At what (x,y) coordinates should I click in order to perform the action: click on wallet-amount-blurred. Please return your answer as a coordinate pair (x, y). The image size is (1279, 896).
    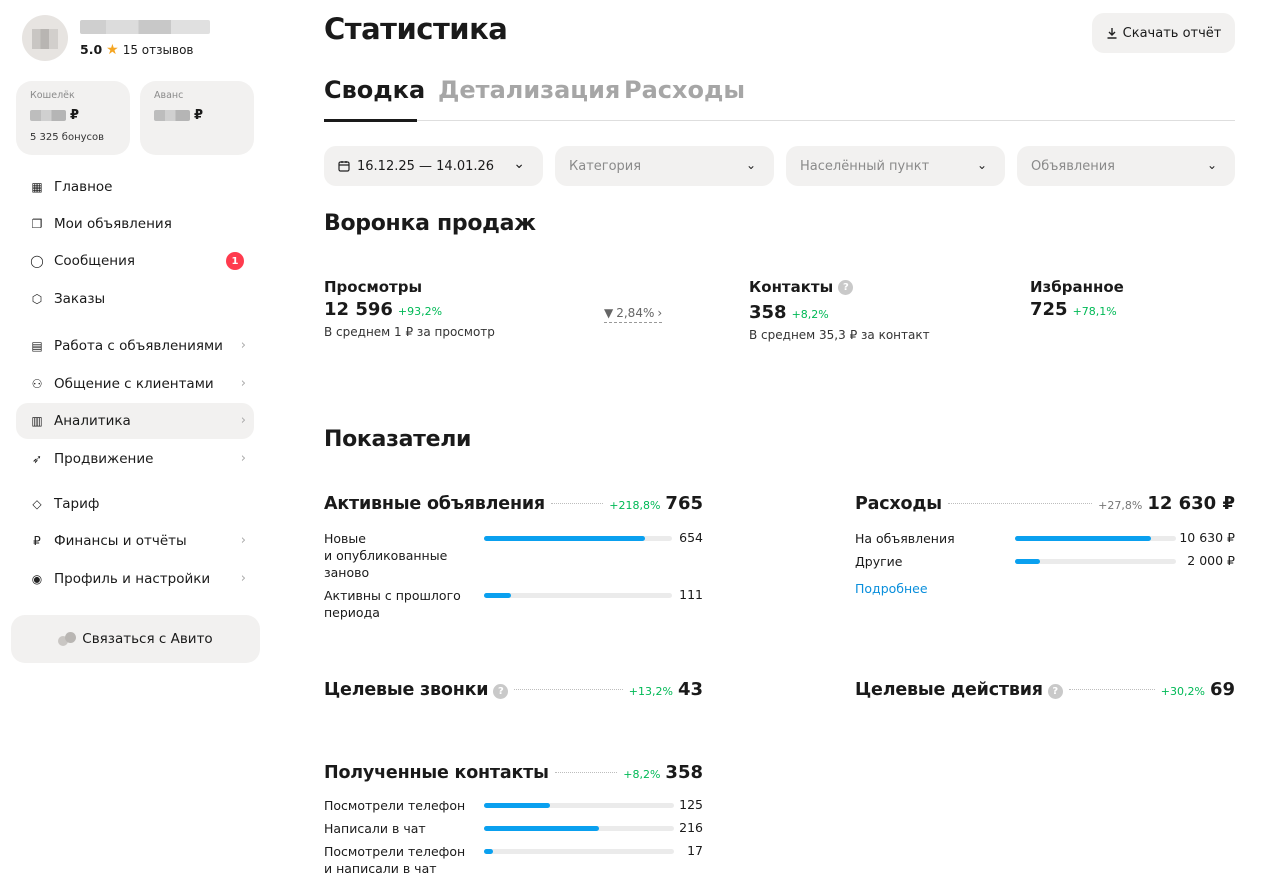
    Looking at the image, I should click on (48, 115).